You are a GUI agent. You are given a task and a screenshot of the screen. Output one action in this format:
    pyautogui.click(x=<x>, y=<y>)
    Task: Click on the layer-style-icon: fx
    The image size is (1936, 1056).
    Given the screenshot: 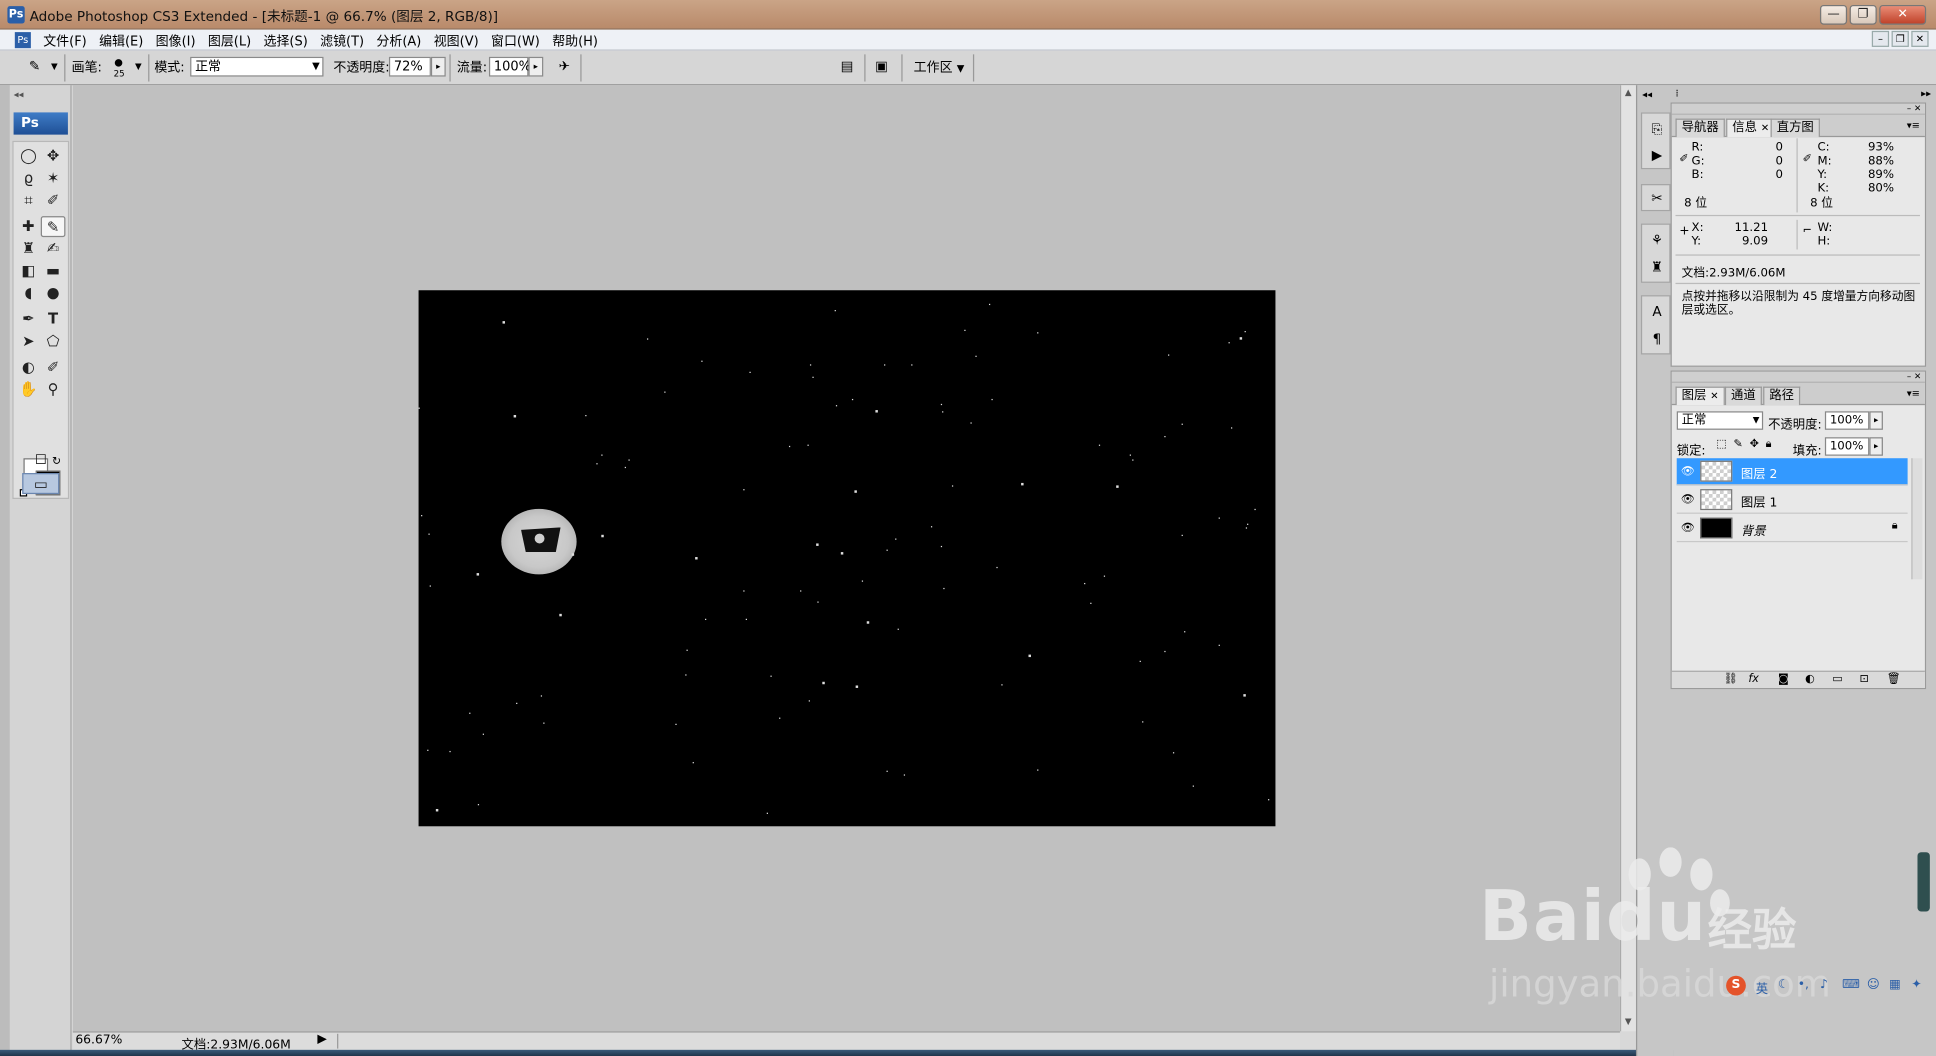 What is the action you would take?
    pyautogui.click(x=1753, y=679)
    